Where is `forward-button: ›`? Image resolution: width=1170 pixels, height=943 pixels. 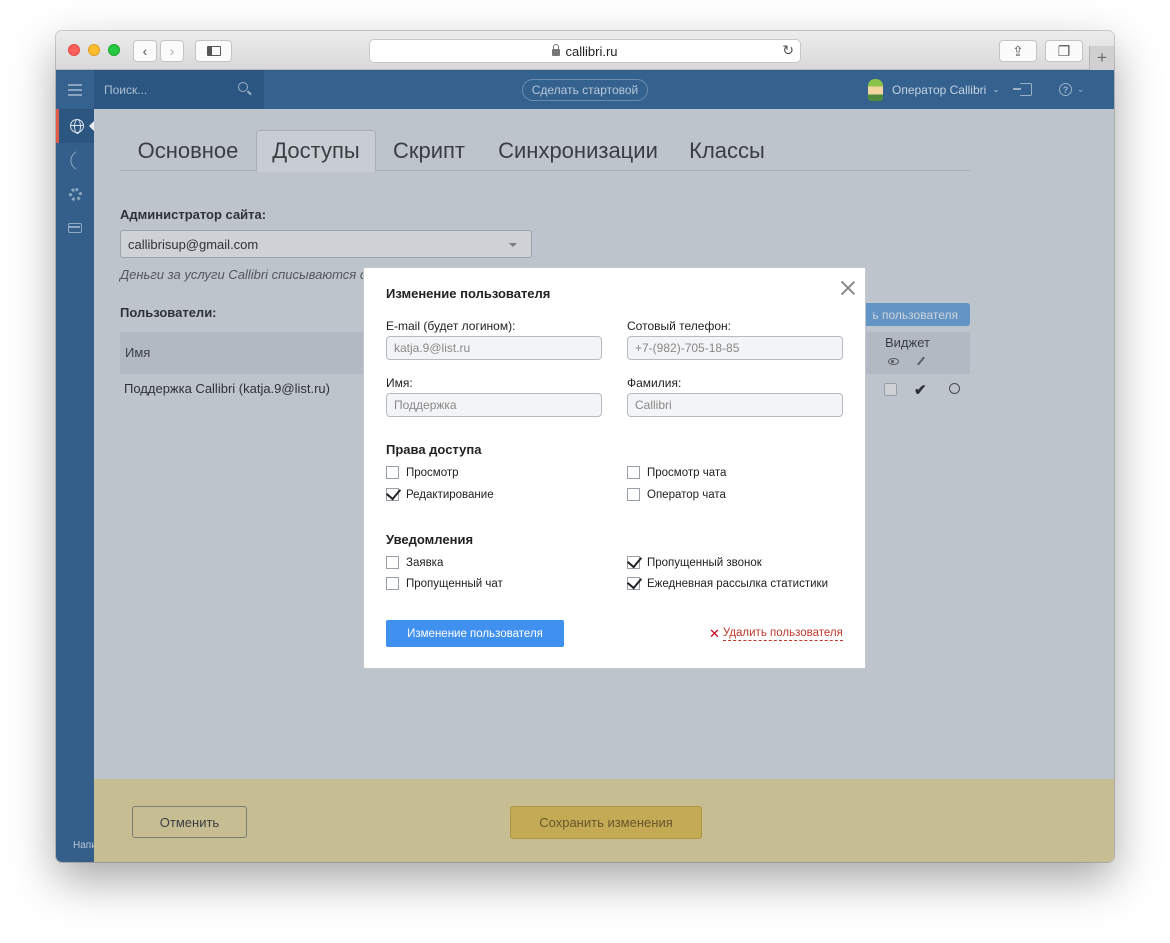
forward-button: › is located at coordinates (172, 51).